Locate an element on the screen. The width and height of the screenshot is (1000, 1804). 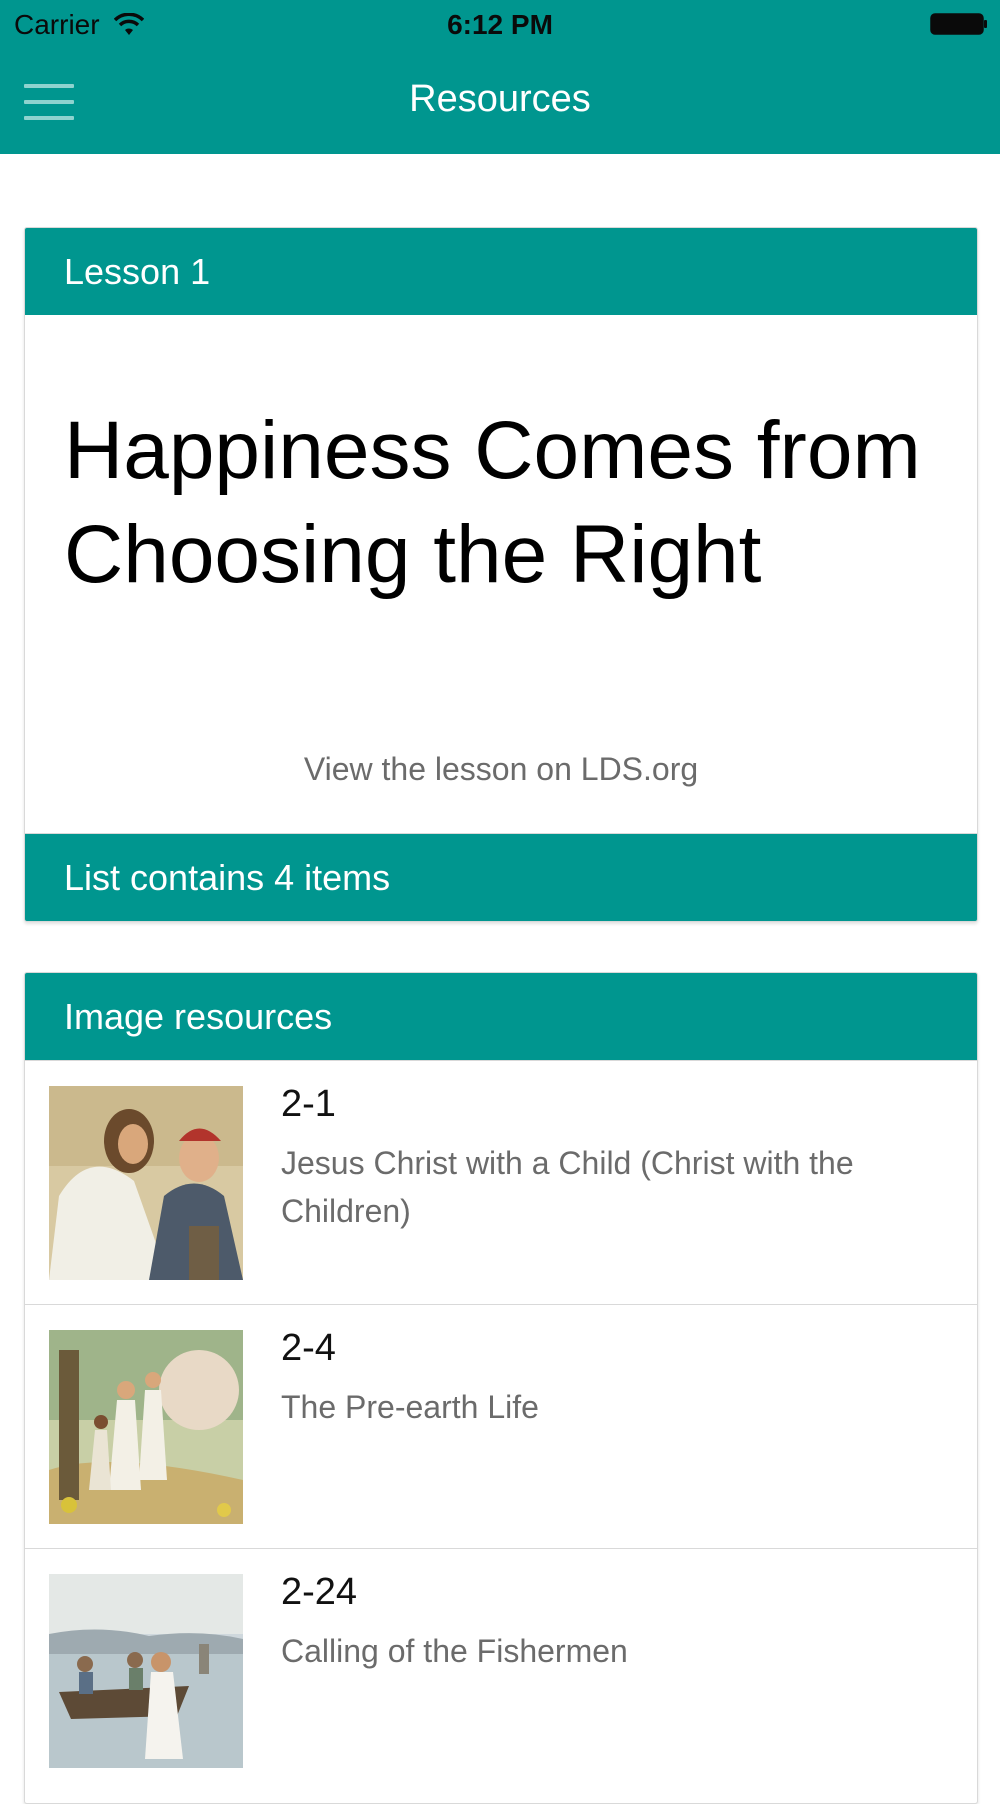
painting-calling-of-fishermen-image is located at coordinates (146, 1671).